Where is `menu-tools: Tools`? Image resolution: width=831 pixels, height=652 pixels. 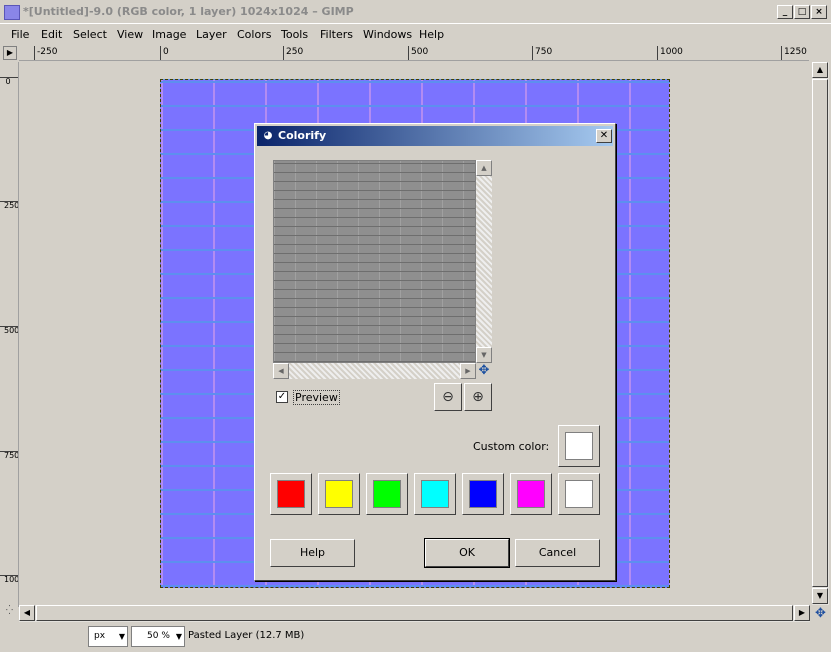
menu-tools: Tools is located at coordinates (294, 34).